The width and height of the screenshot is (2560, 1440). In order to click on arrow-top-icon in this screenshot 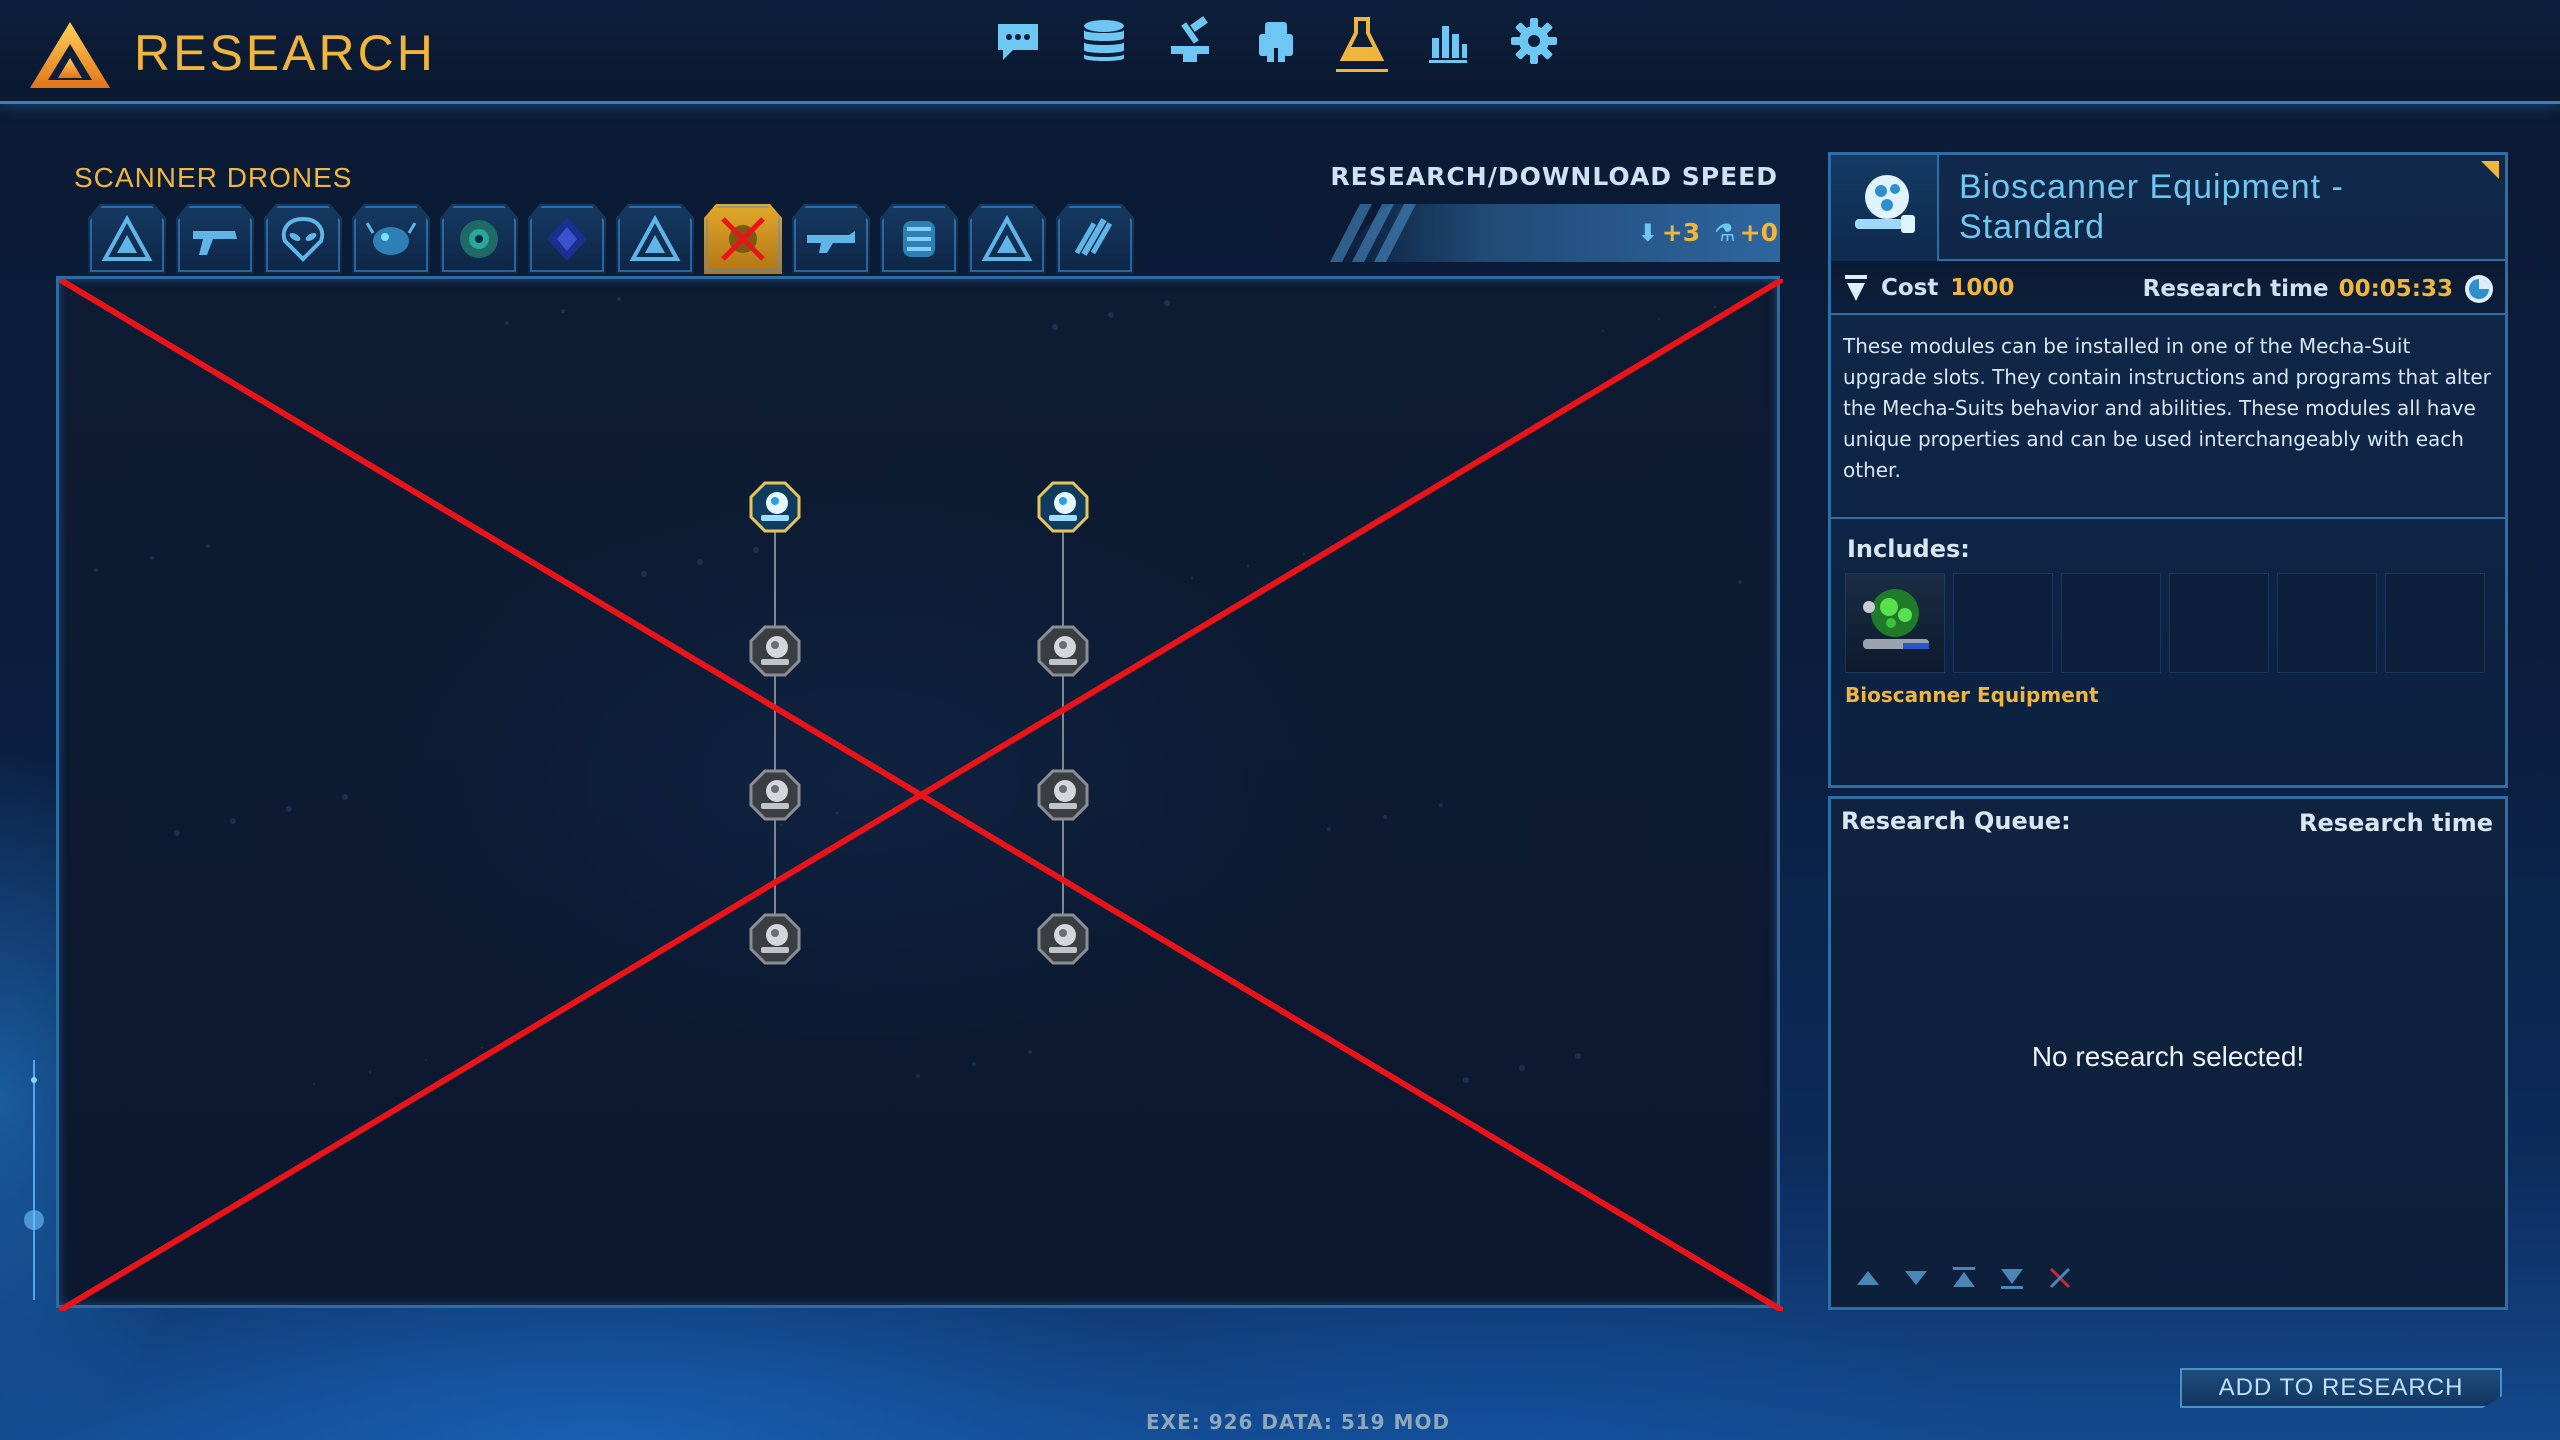, I will do `click(1964, 1277)`.